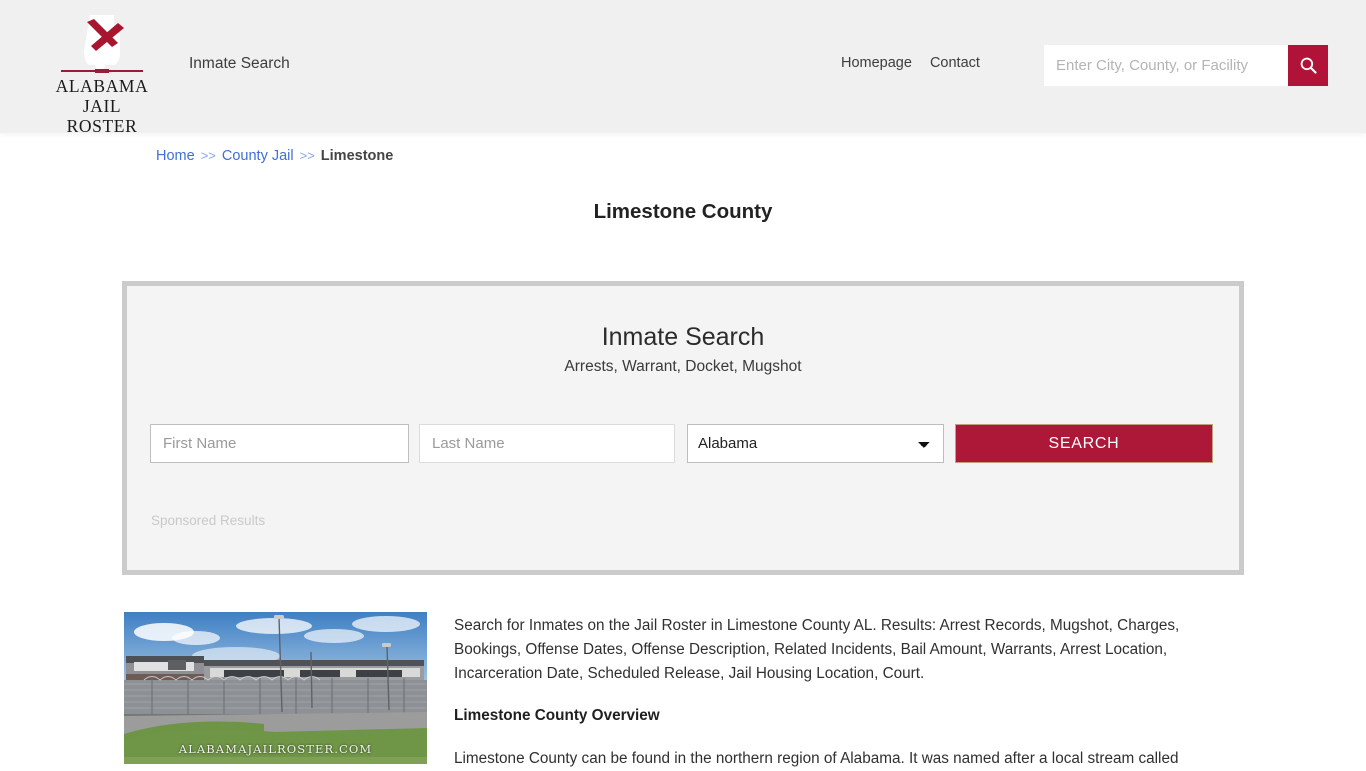 This screenshot has height=771, width=1366. What do you see at coordinates (557, 715) in the screenshot?
I see `overview-heading: Limestone County Overview` at bounding box center [557, 715].